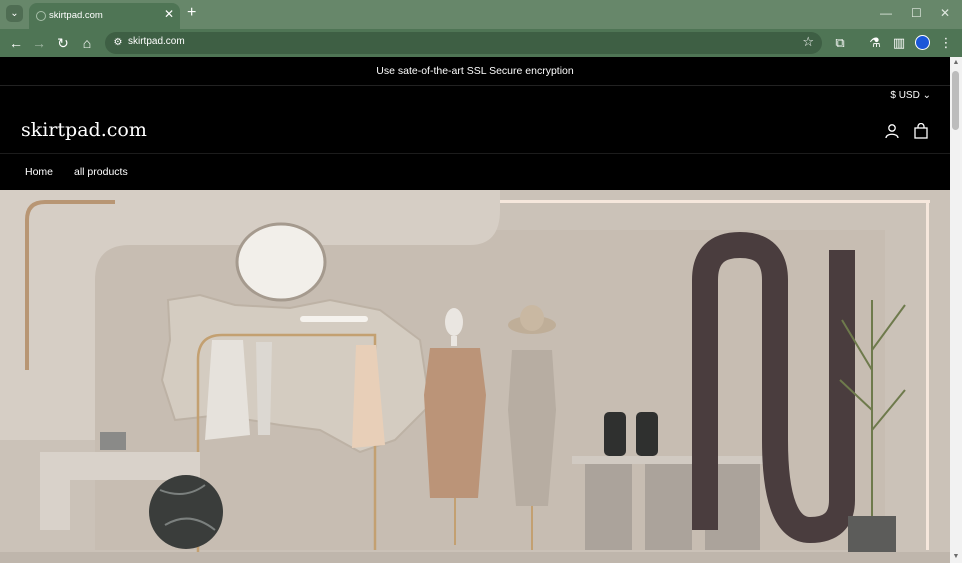 The image size is (962, 563). Describe the element at coordinates (191, 13) in the screenshot. I see `new-tab-icon: +` at that location.